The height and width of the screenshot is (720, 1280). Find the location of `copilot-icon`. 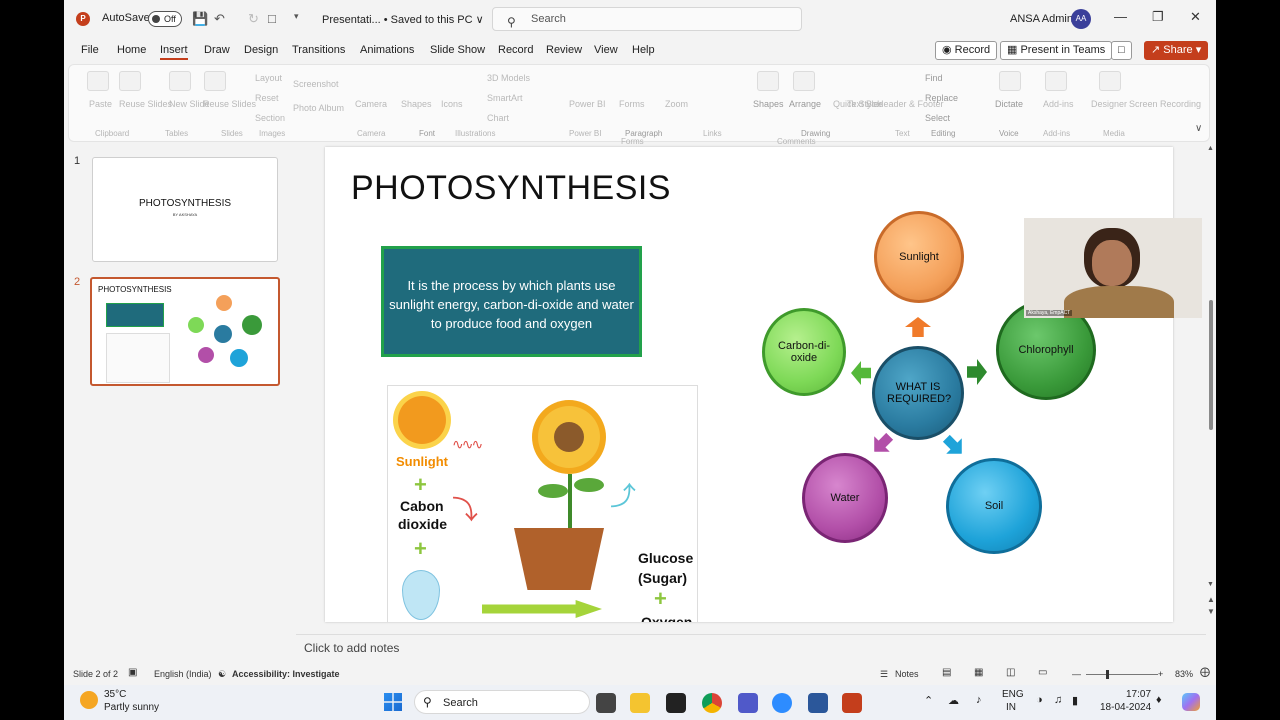

copilot-icon is located at coordinates (1191, 702).